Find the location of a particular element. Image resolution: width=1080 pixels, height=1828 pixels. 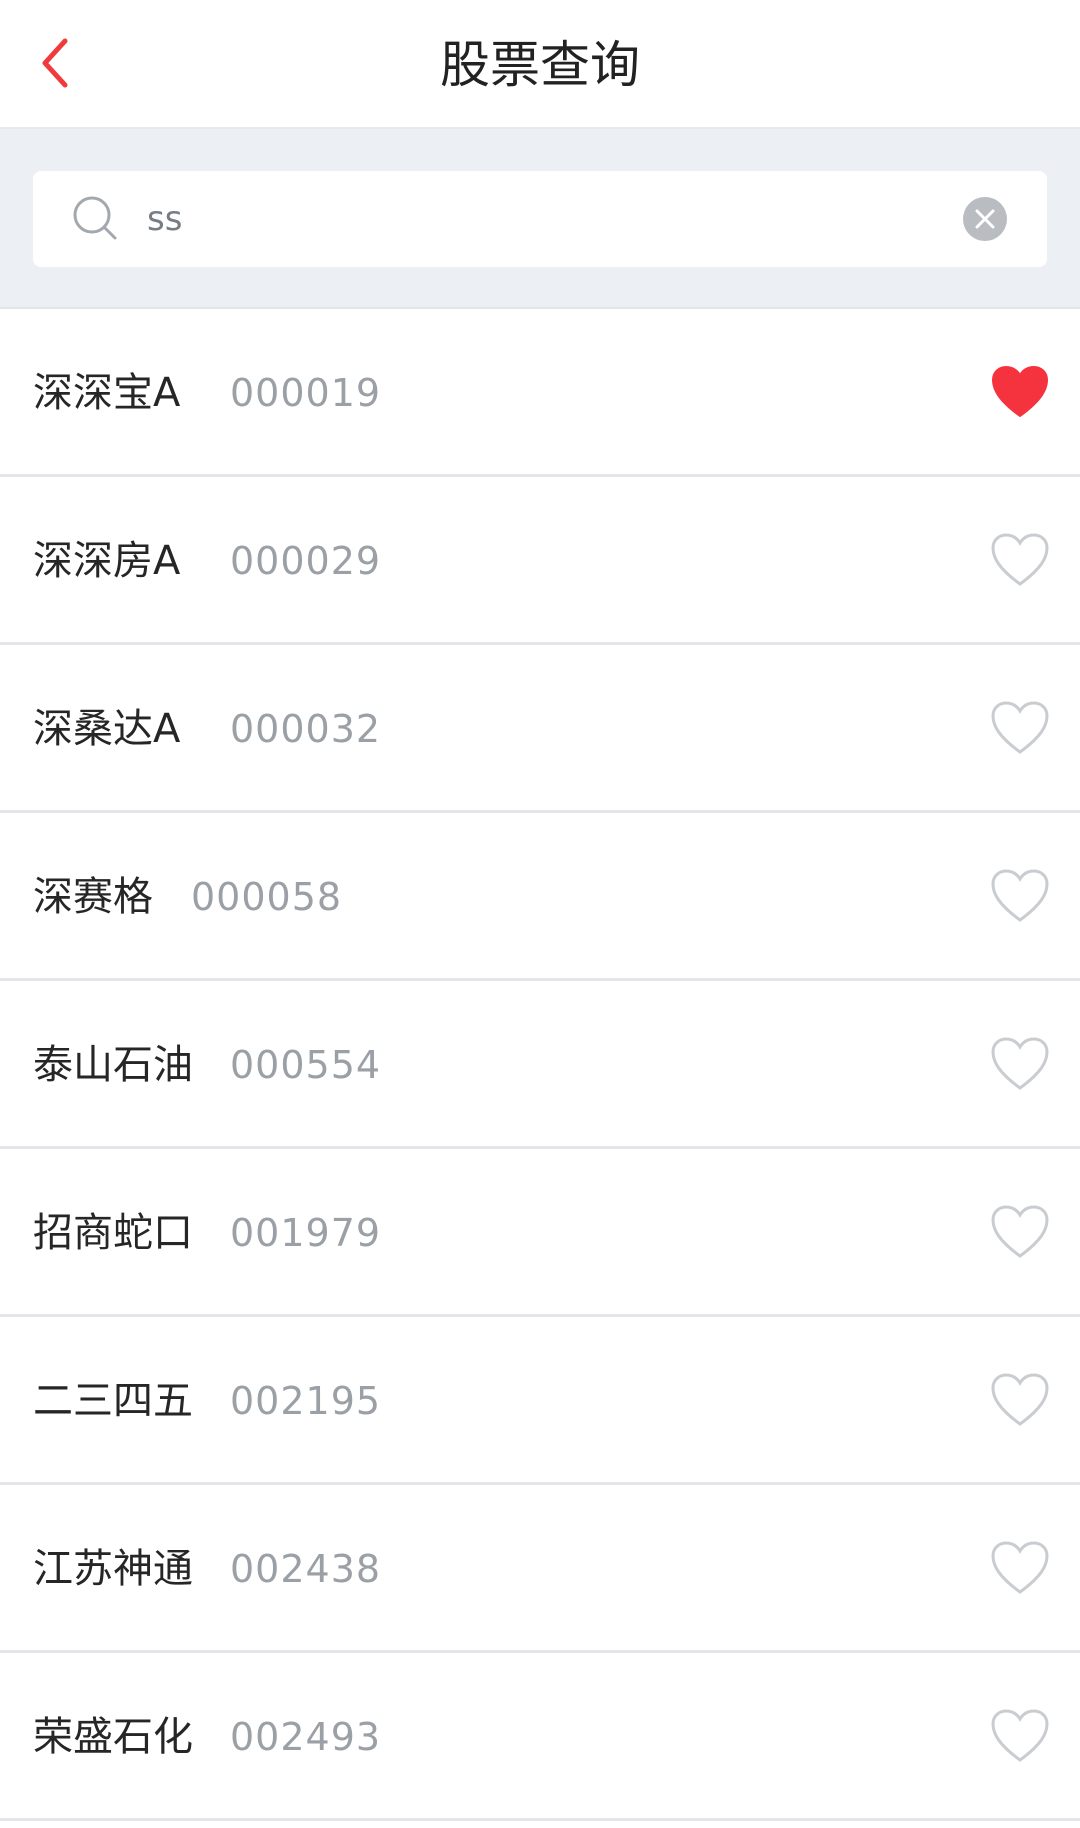

search-icon is located at coordinates (95, 218).